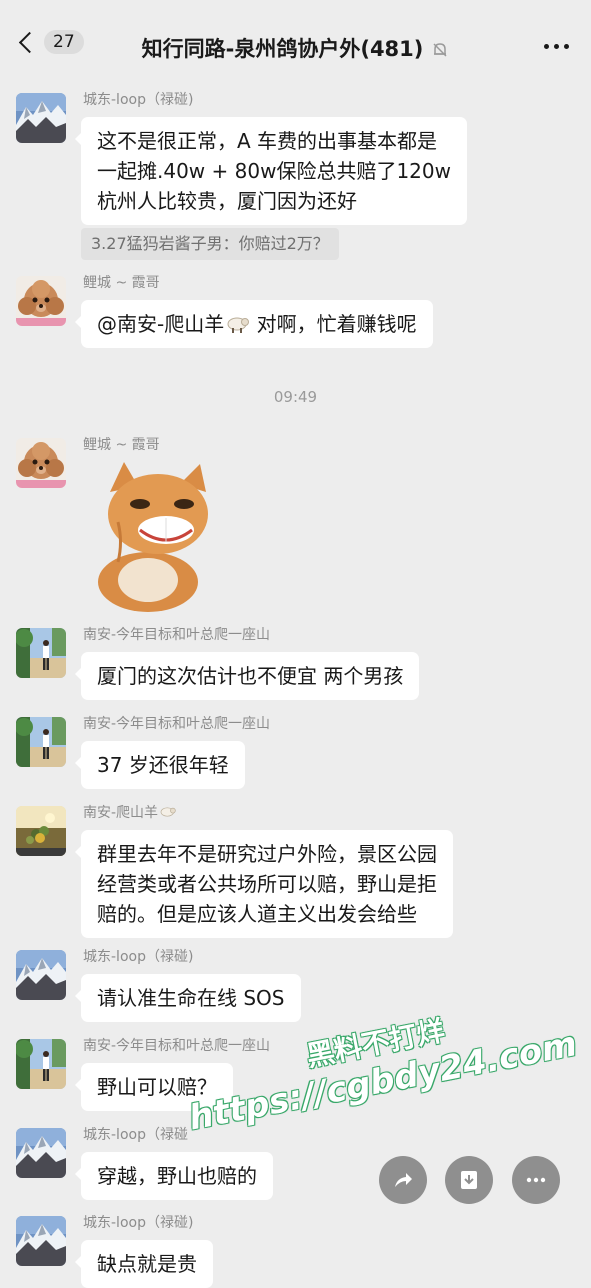 Image resolution: width=591 pixels, height=1288 pixels. Describe the element at coordinates (295, 397) in the screenshot. I see `time-divider: 09:49` at that location.